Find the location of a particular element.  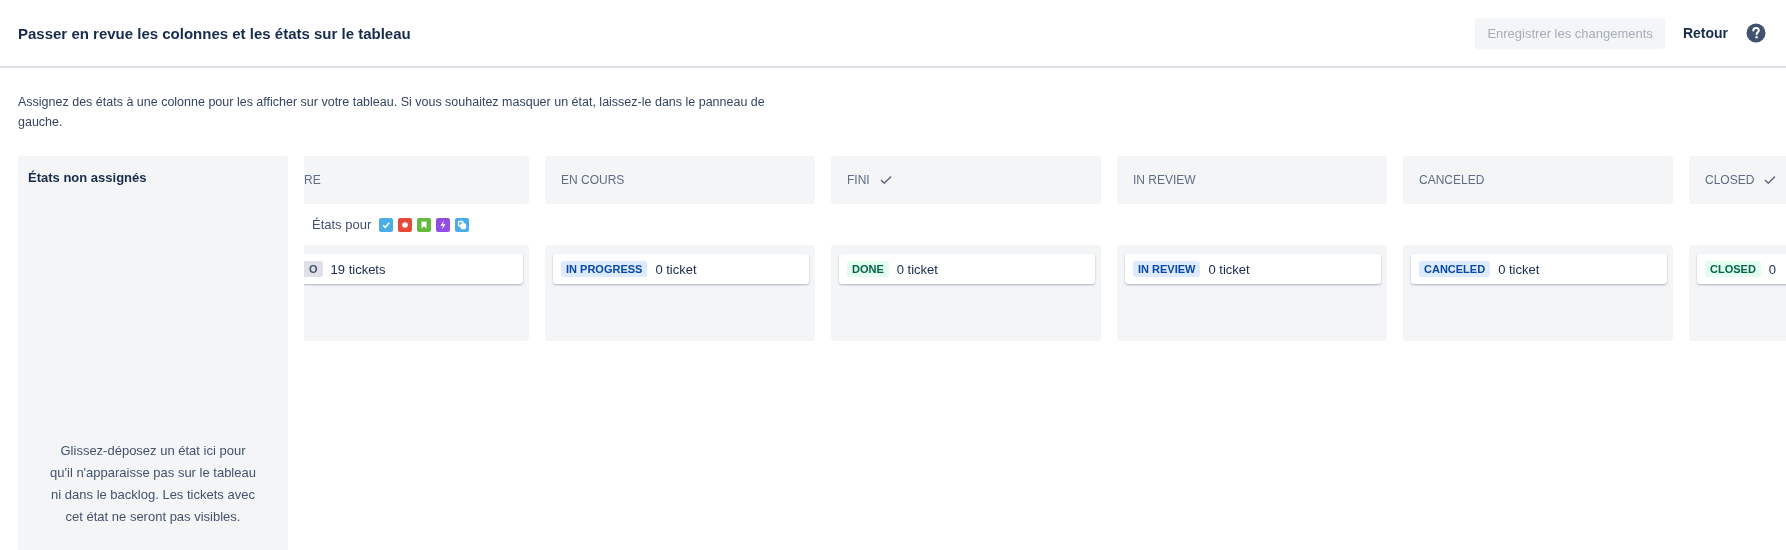

status-card: CLOSED 0 is located at coordinates (1741, 269).